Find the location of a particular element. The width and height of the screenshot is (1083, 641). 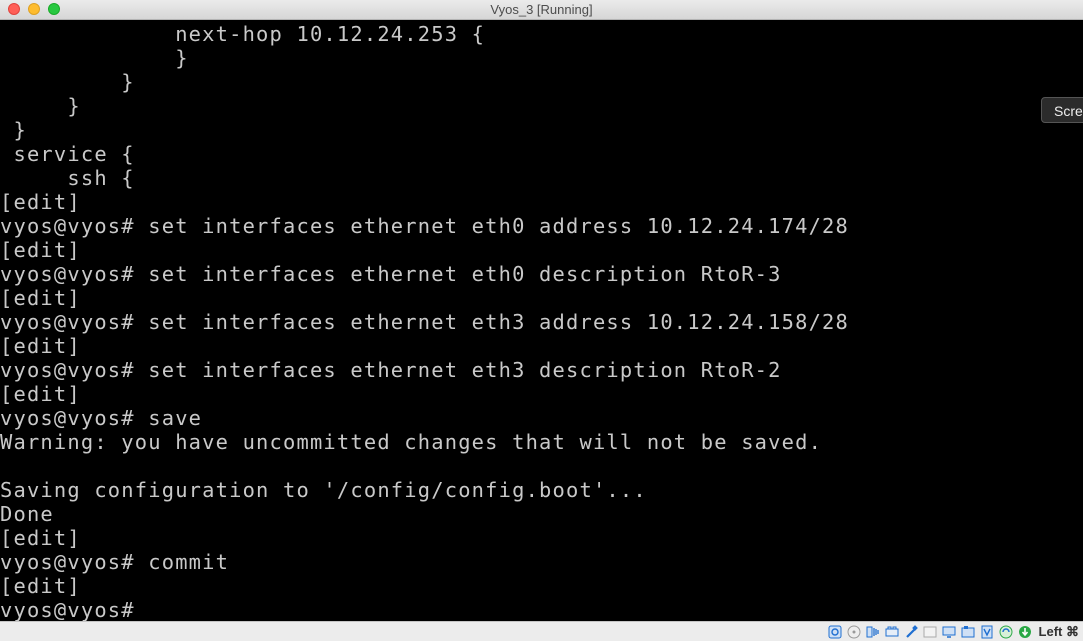

cpu-virtualization-icon is located at coordinates (987, 632).